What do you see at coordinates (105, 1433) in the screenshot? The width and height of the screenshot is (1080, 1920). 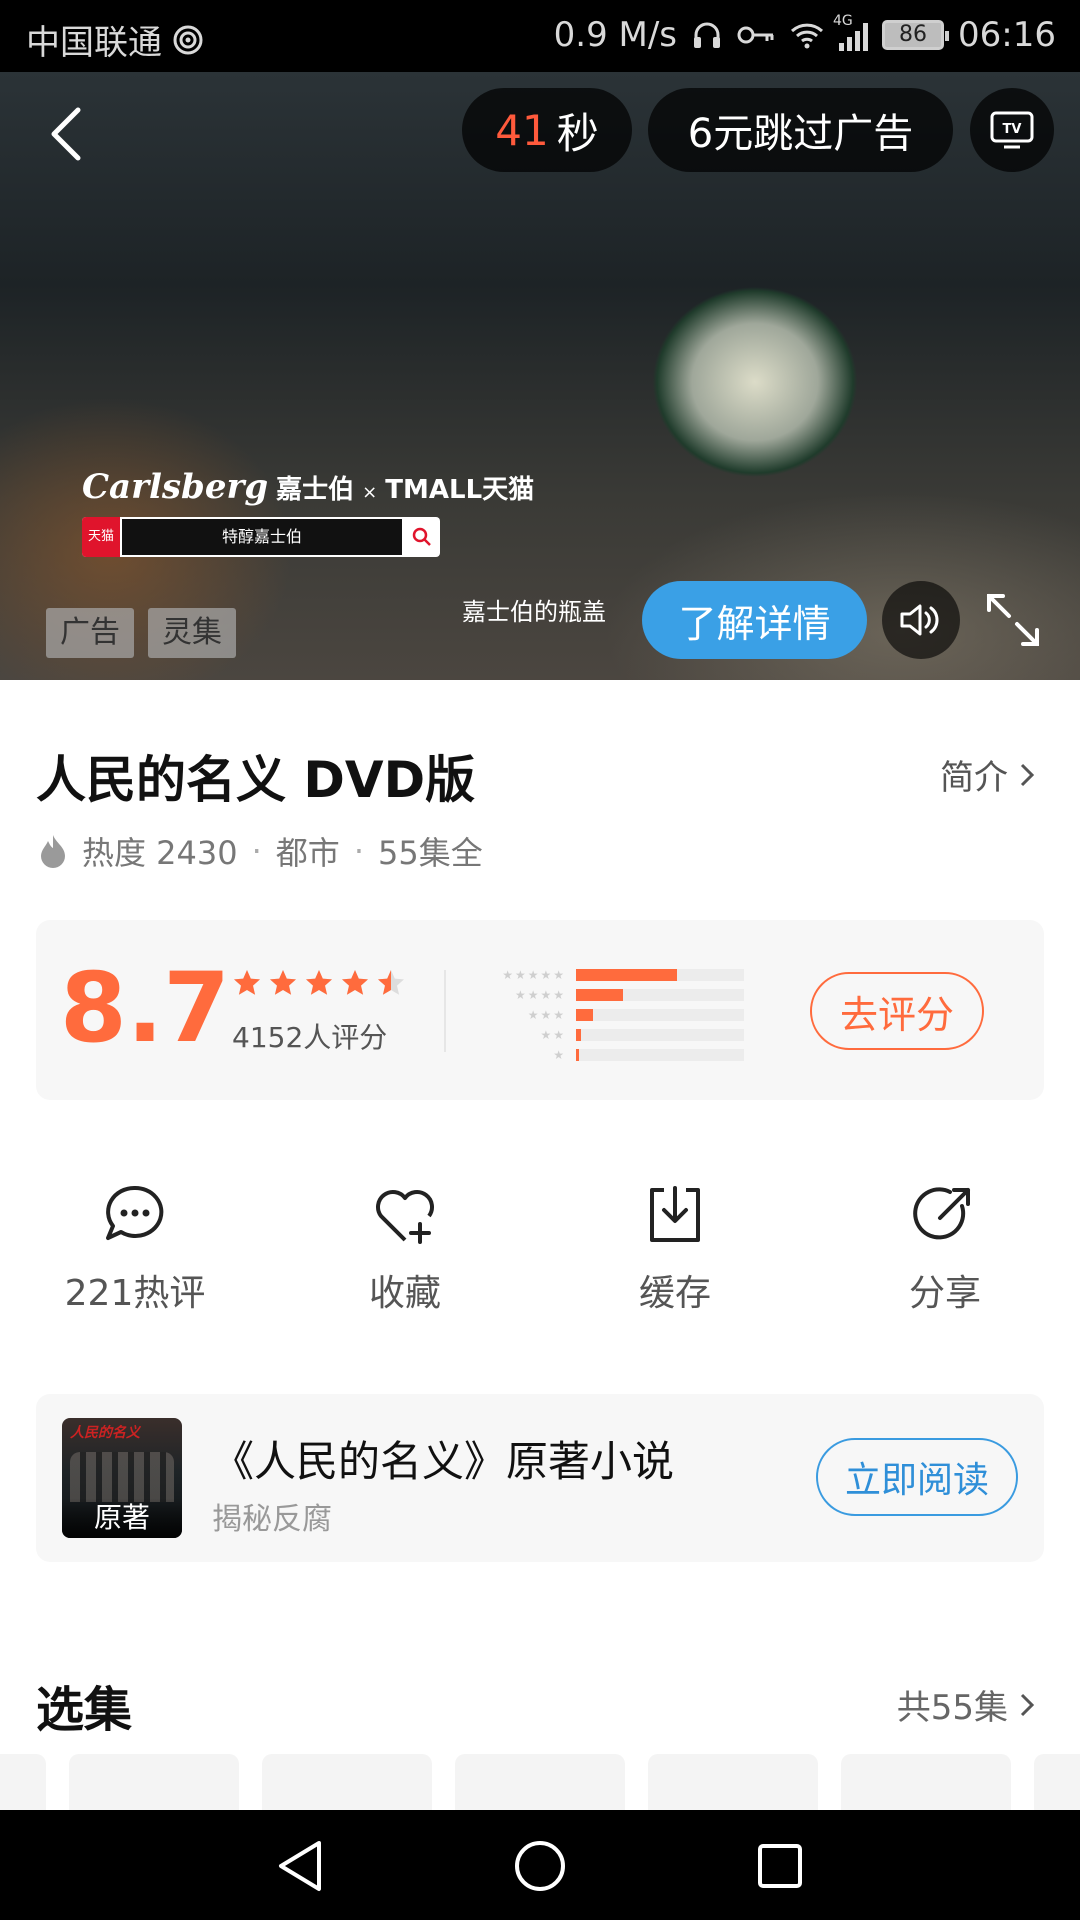 I see `cover-title: 人民的名义` at bounding box center [105, 1433].